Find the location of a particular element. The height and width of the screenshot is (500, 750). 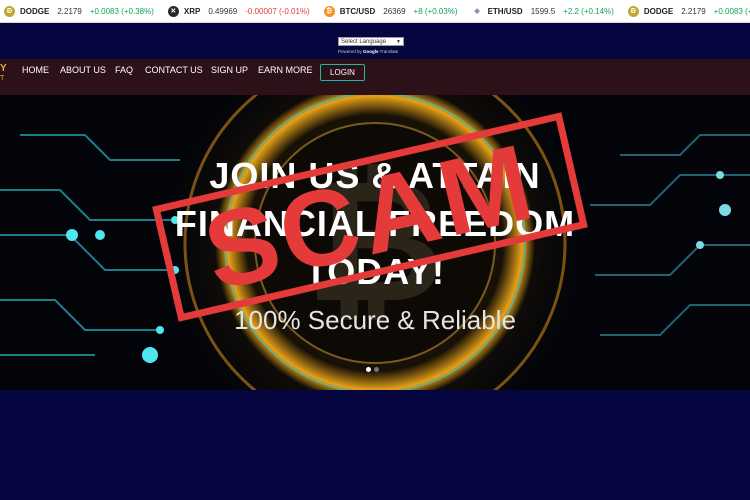

ticker-item: ₿ BTC/USD 26369 +8 (+0.03%) is located at coordinates (390, 11).